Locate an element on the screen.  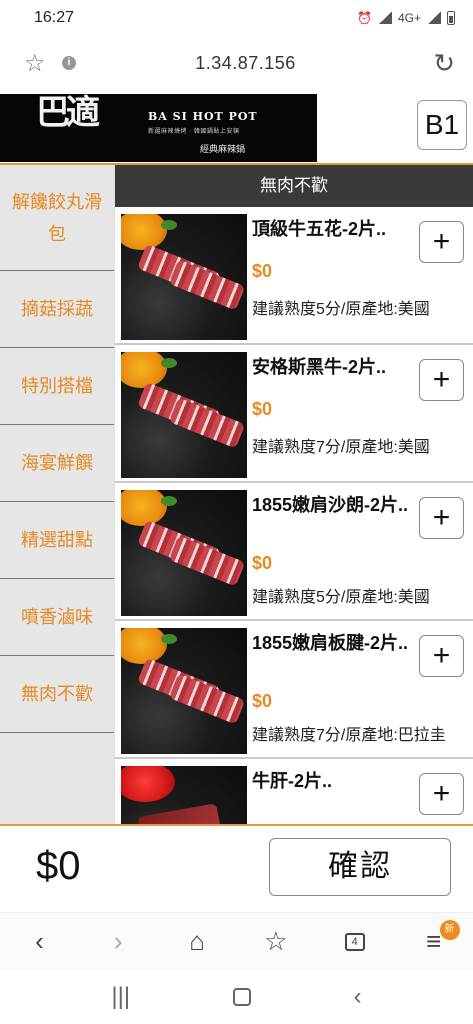
recent-apps-icon: ||| is located at coordinates (120, 997).